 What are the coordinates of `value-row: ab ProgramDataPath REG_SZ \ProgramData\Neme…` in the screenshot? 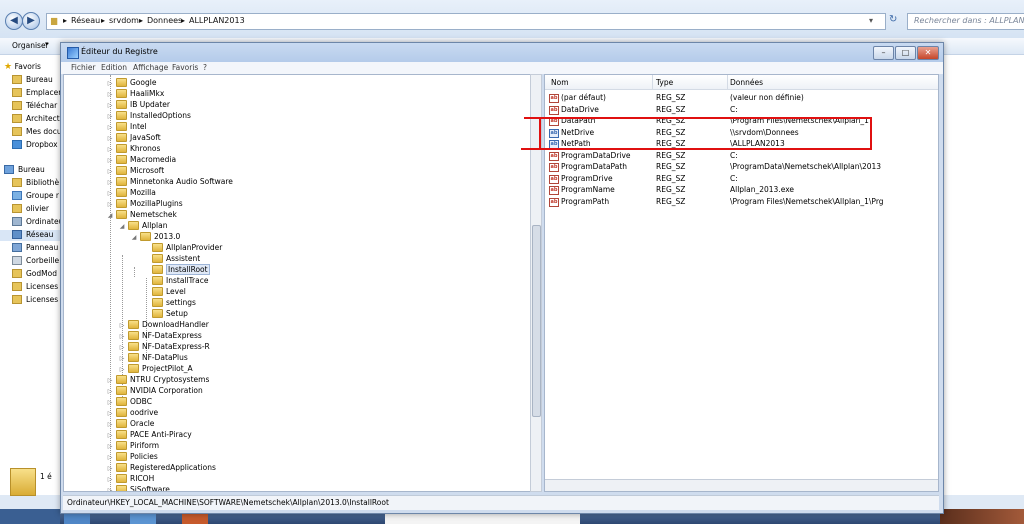 It's located at (741, 166).